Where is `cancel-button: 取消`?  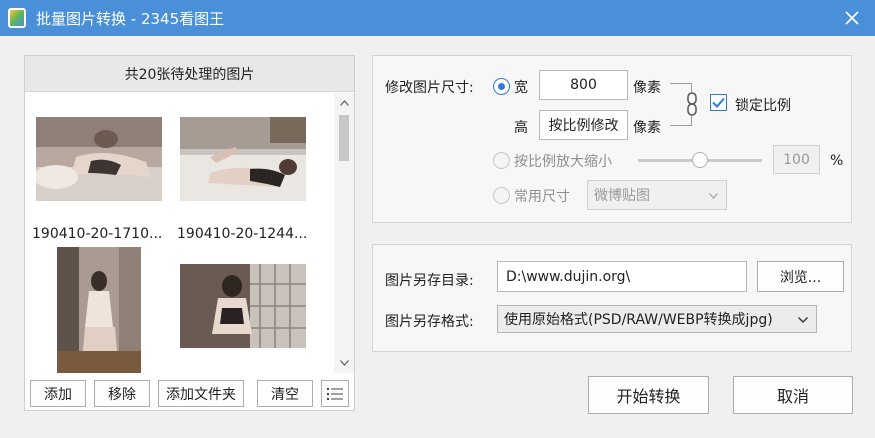
cancel-button: 取消 is located at coordinates (793, 395).